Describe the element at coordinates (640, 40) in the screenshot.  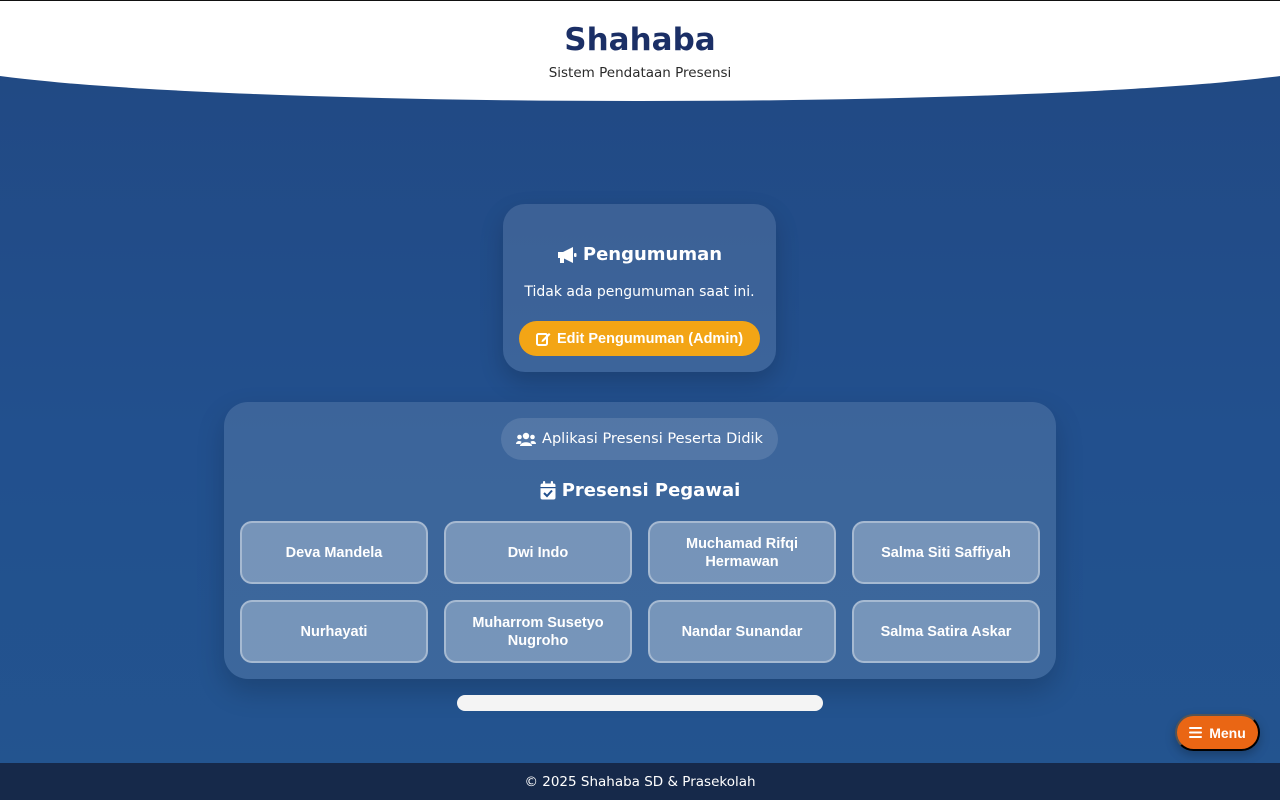
I see `brand-title: Shahaba` at that location.